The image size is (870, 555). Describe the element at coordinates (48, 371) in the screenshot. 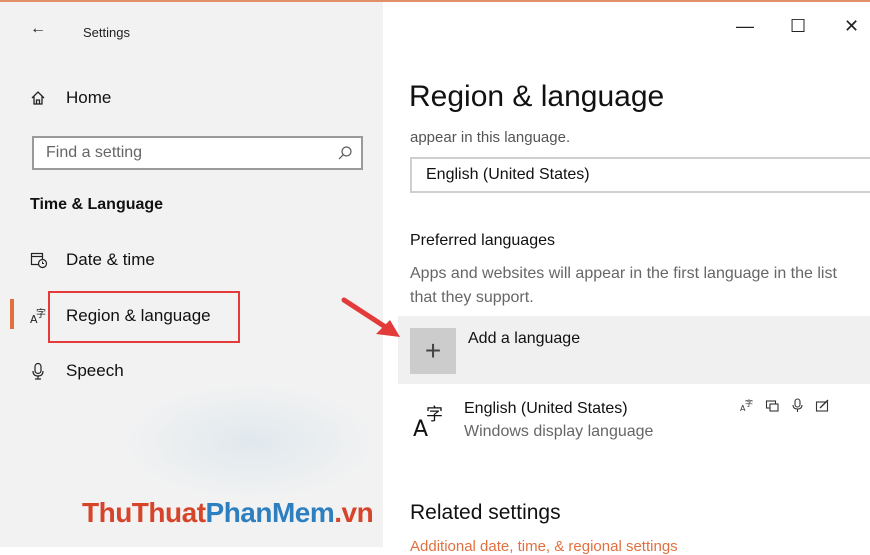

I see `microphone-icon` at that location.